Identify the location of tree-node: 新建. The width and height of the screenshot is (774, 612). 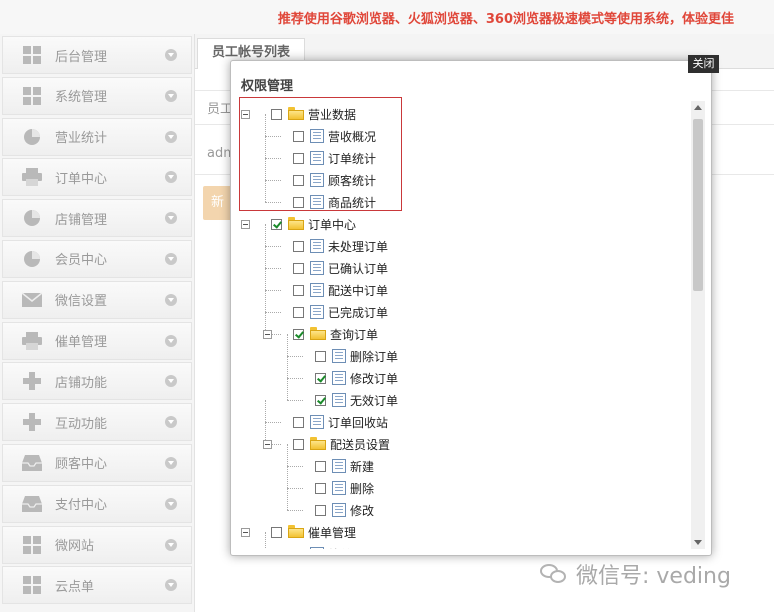
(344, 466).